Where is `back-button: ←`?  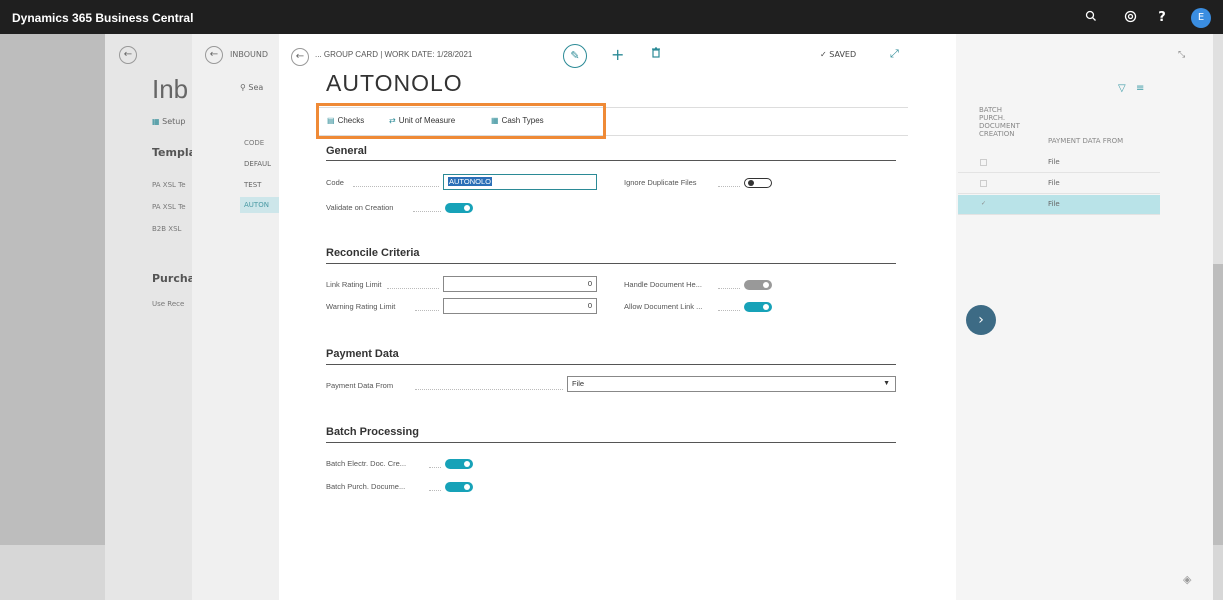 back-button: ← is located at coordinates (300, 57).